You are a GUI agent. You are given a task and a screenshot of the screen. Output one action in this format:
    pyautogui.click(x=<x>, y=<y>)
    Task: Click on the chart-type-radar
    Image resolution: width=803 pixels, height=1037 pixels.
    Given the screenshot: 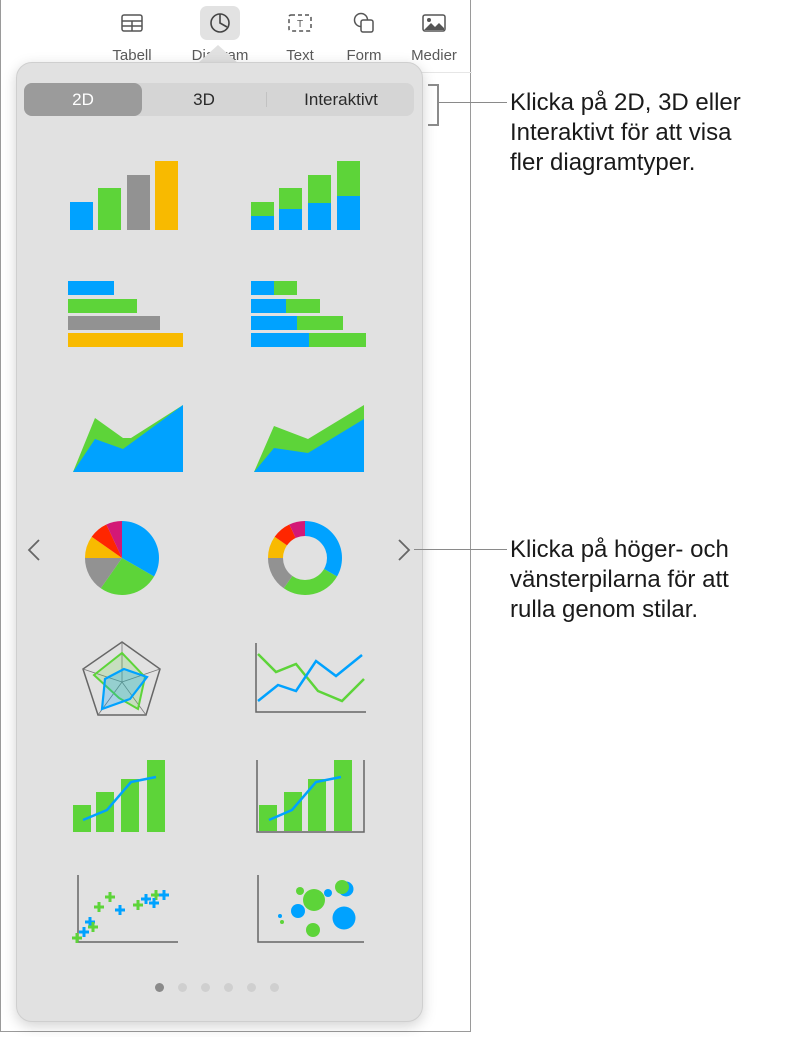 What is the action you would take?
    pyautogui.click(x=123, y=684)
    